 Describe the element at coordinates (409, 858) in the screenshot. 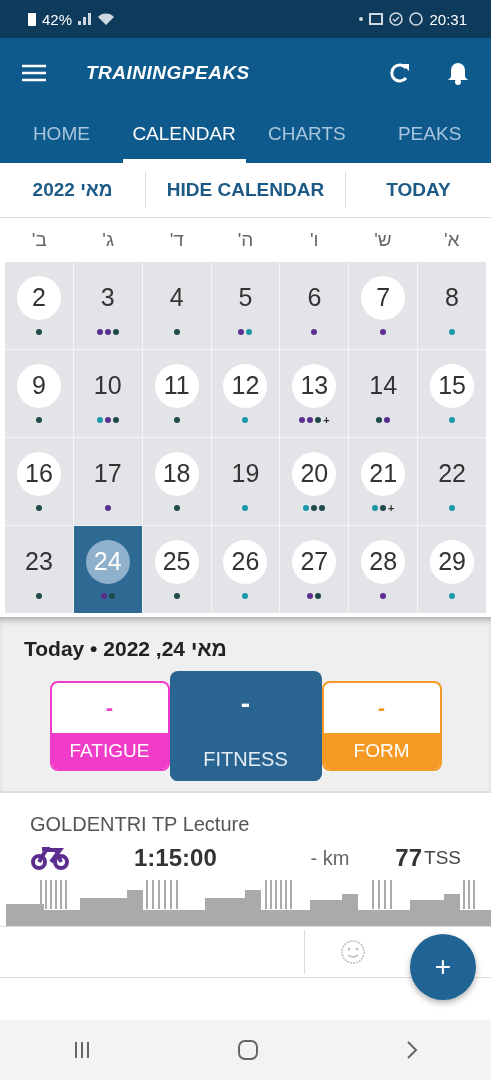

I see `tss-value: 77` at that location.